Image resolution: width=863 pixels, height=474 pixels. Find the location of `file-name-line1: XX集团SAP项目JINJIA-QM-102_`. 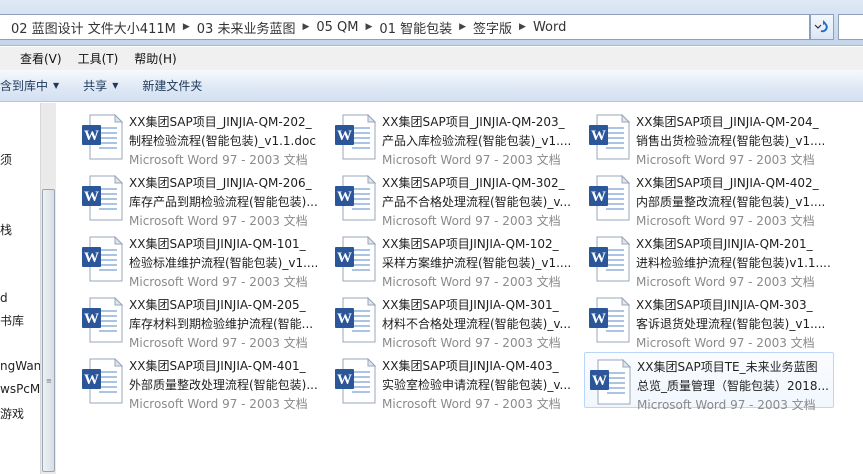

file-name-line1: XX集团SAP项目JINJIA-QM-102_ is located at coordinates (470, 244).